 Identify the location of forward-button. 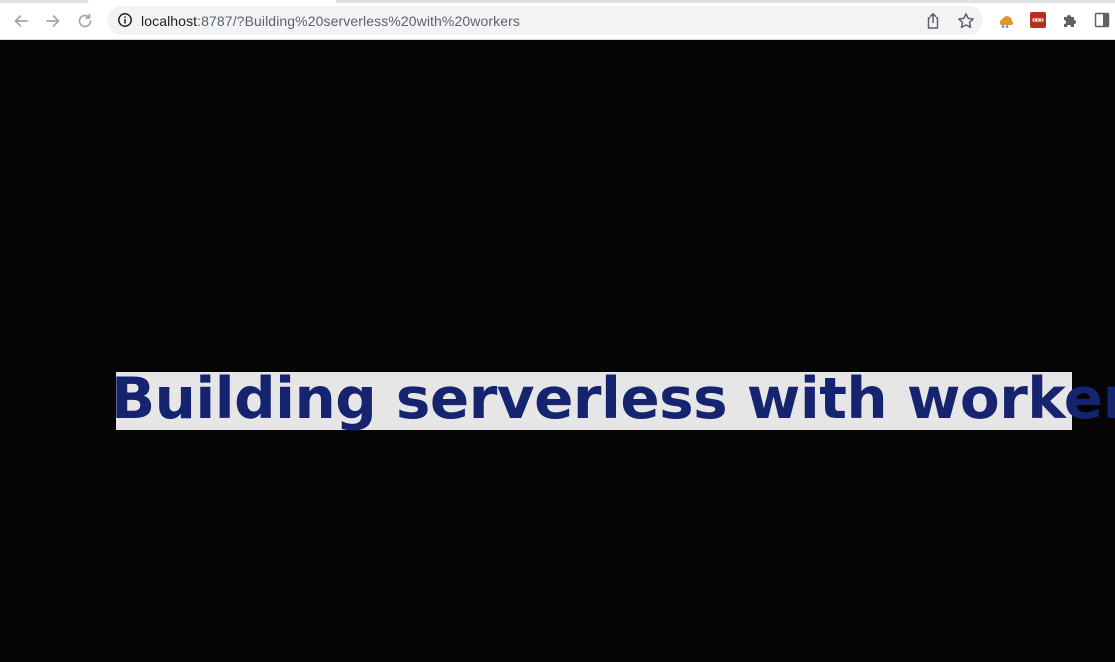
(53, 21).